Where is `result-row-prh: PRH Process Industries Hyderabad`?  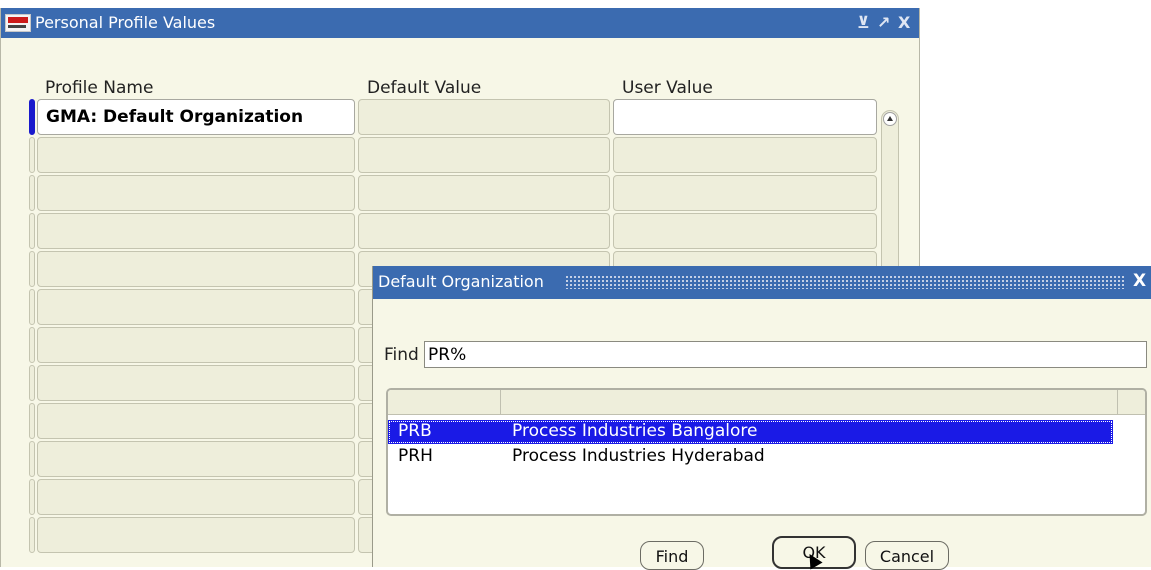 result-row-prh: PRH Process Industries Hyderabad is located at coordinates (750, 457).